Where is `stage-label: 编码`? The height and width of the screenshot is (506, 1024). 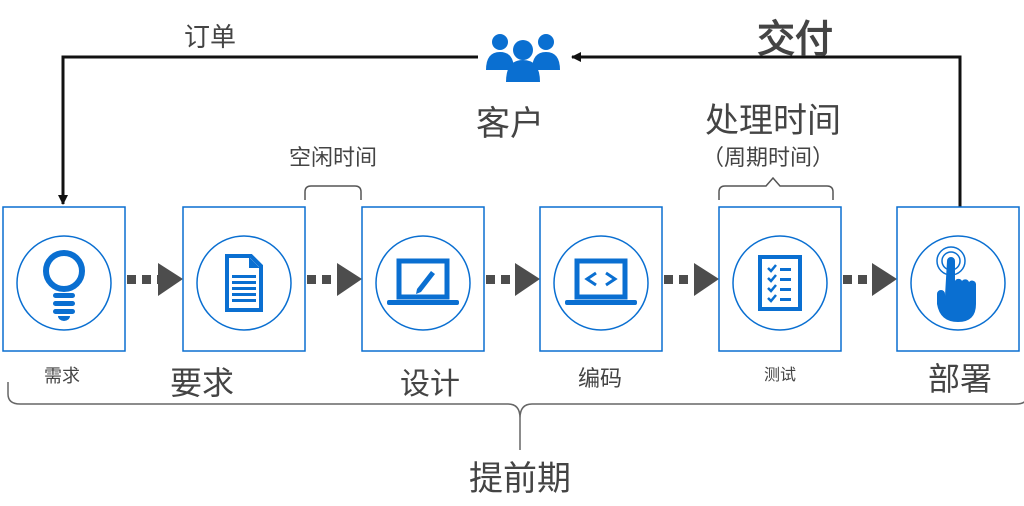 stage-label: 编码 is located at coordinates (600, 379).